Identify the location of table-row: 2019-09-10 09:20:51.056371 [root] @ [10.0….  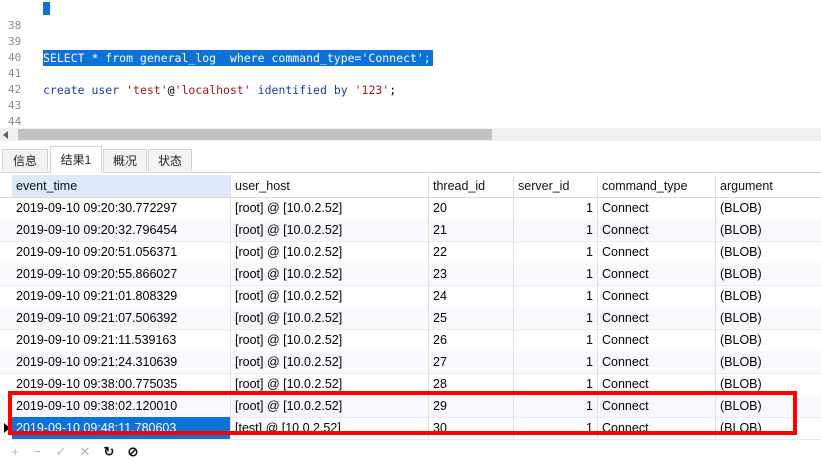
(410, 252).